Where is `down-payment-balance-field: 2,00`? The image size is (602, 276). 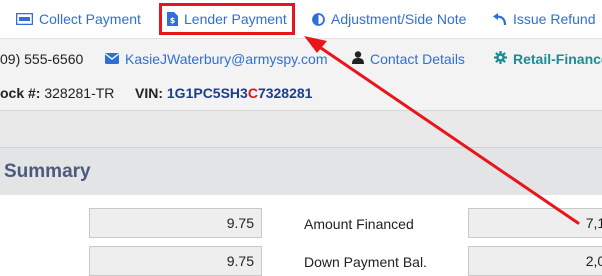 down-payment-balance-field: 2,00 is located at coordinates (535, 261).